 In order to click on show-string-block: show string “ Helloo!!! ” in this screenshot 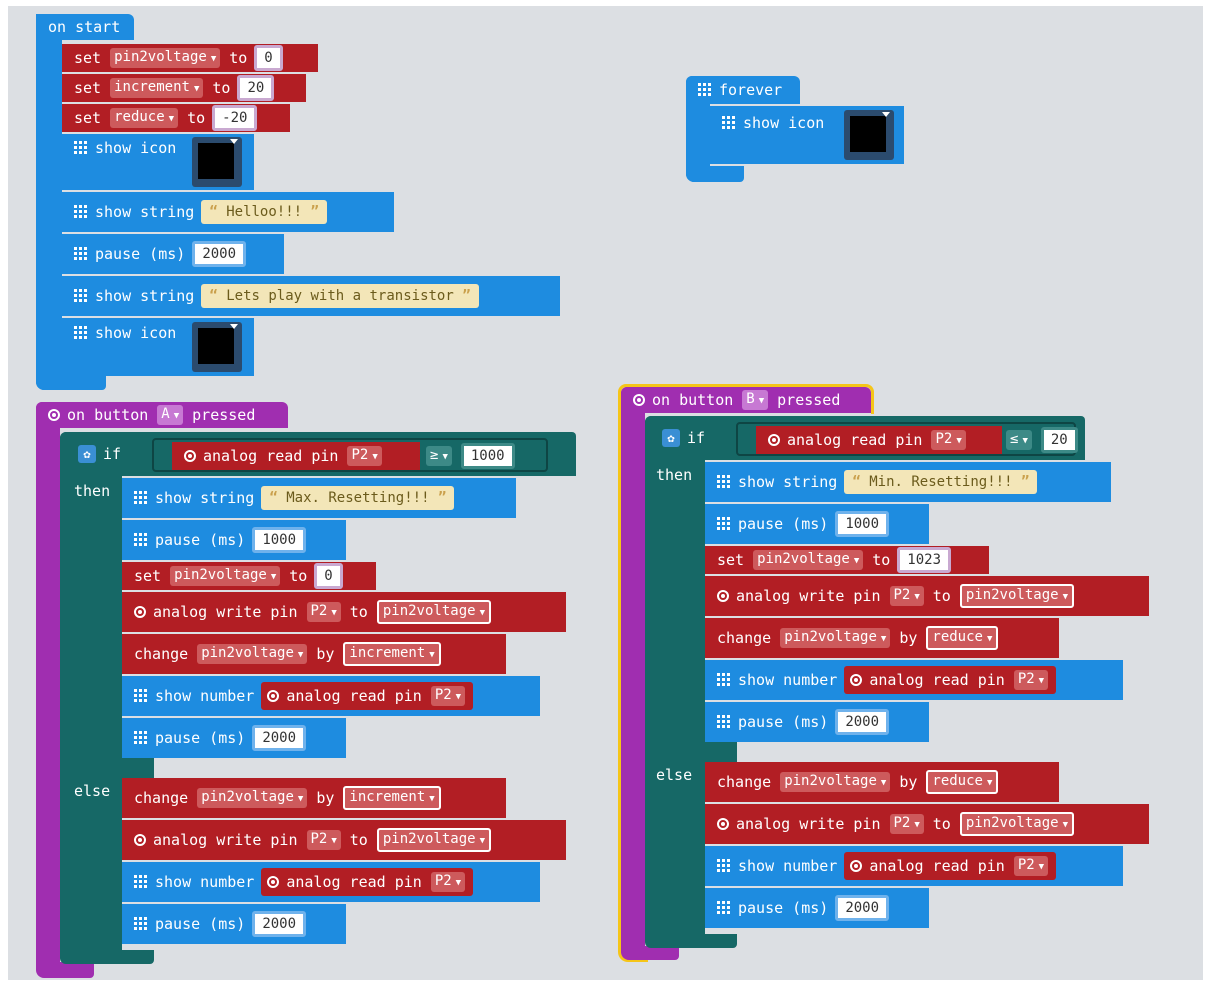, I will do `click(228, 212)`.